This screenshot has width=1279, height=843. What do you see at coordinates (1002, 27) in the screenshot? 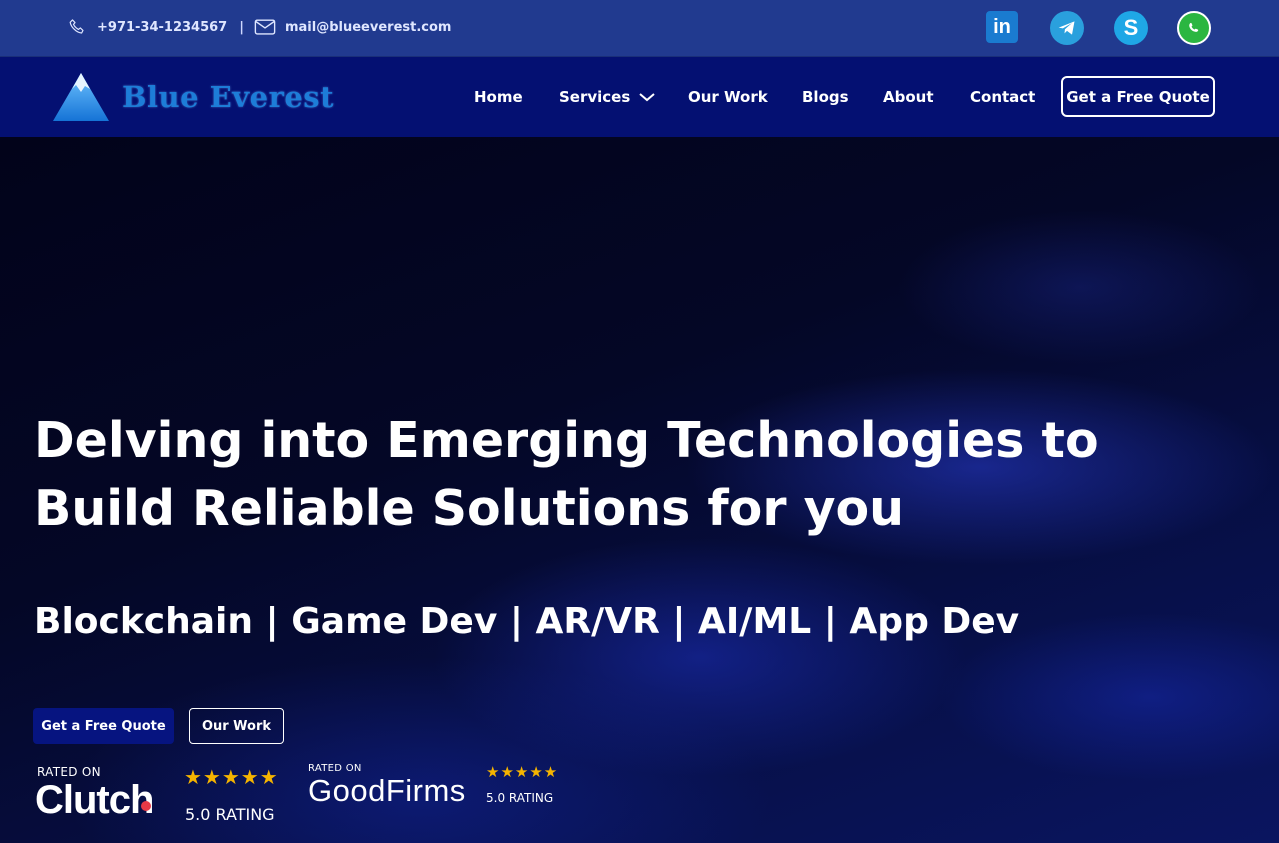
I see `linkedin-icon: in` at bounding box center [1002, 27].